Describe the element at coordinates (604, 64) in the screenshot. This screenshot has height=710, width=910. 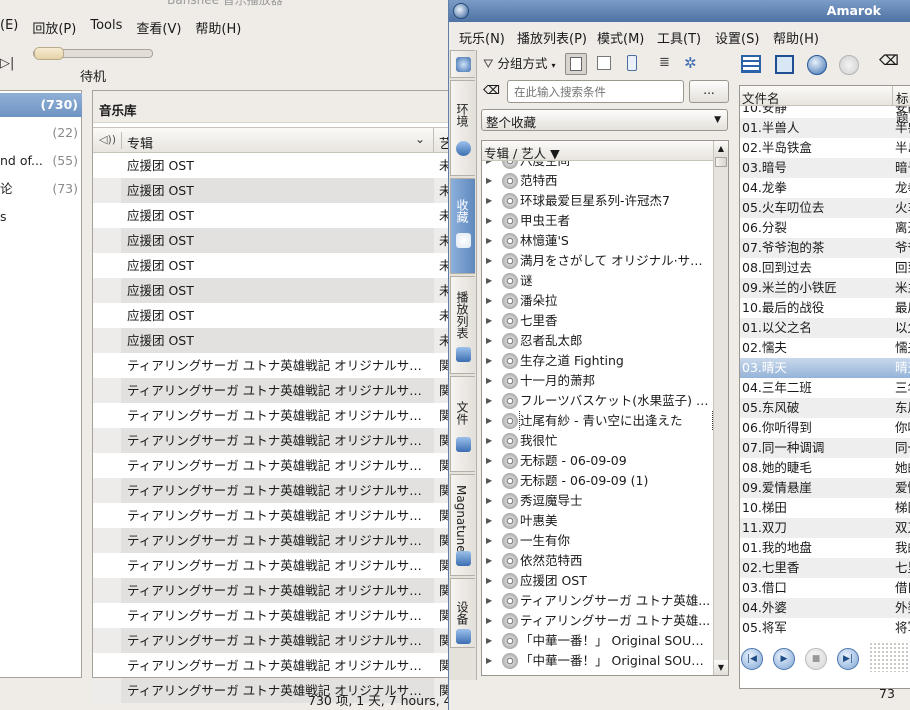
I see `flat-view-button` at that location.